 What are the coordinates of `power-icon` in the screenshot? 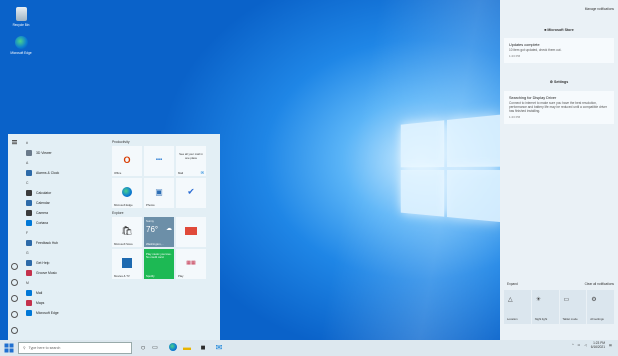 It's located at (14, 330).